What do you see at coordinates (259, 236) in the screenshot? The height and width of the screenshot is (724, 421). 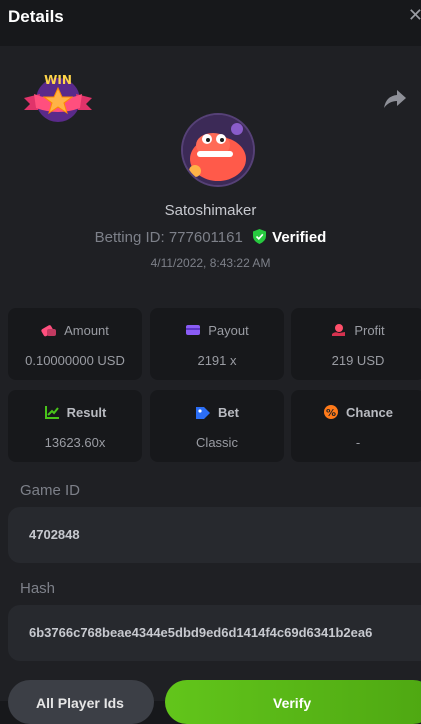 I see `verified-shield-icon` at bounding box center [259, 236].